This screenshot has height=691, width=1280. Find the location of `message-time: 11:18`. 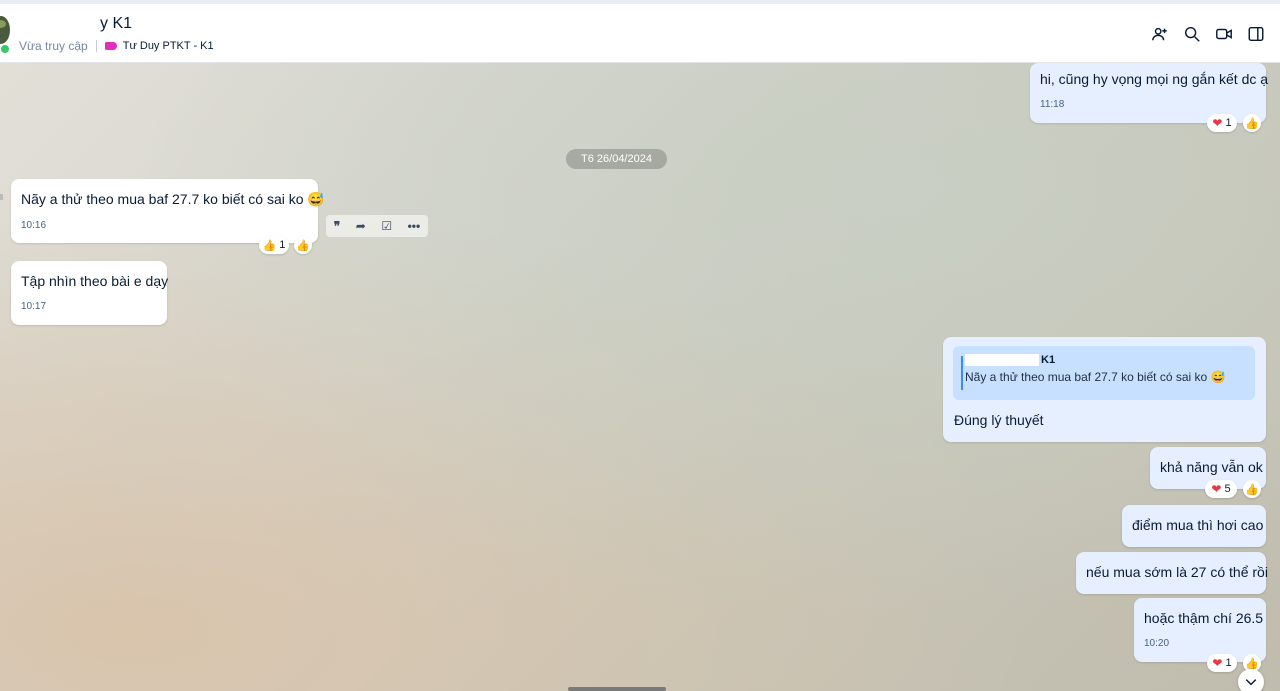

message-time: 11:18 is located at coordinates (1052, 104).